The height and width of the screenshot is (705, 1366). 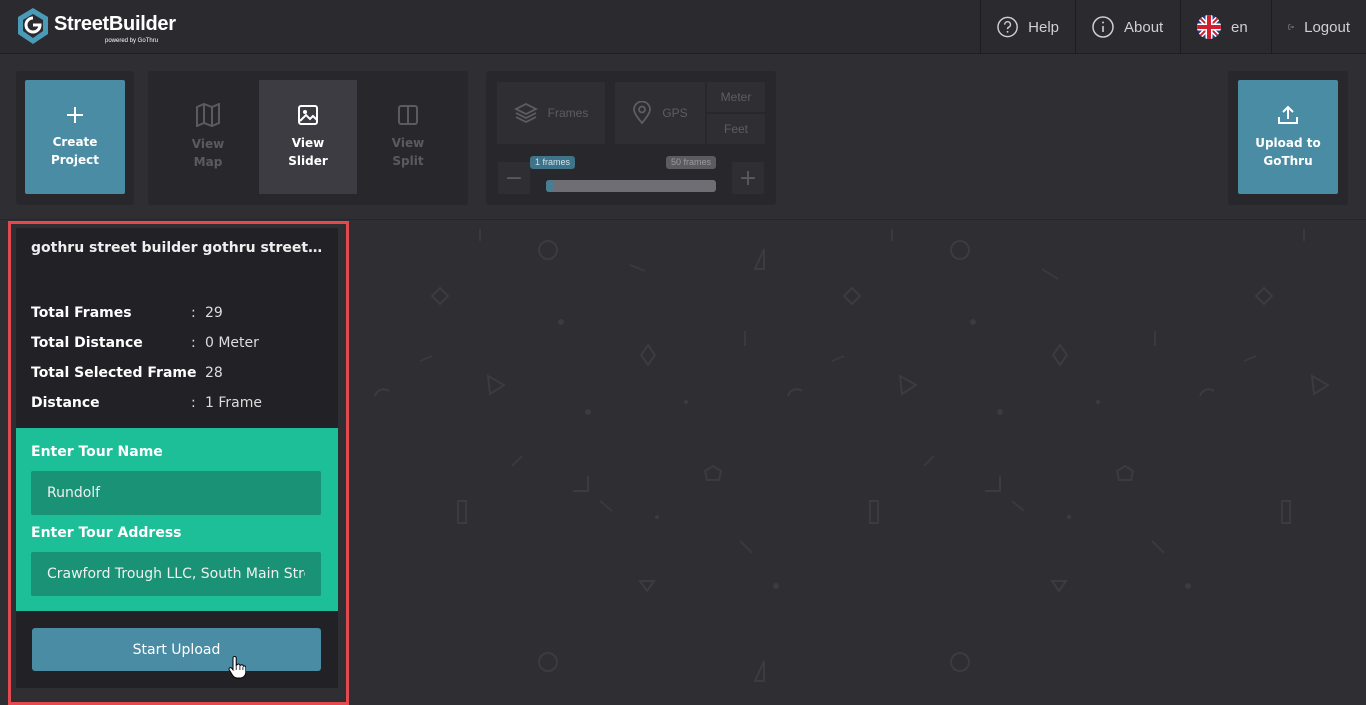 I want to click on view-slider-label: View Slider, so click(x=308, y=152).